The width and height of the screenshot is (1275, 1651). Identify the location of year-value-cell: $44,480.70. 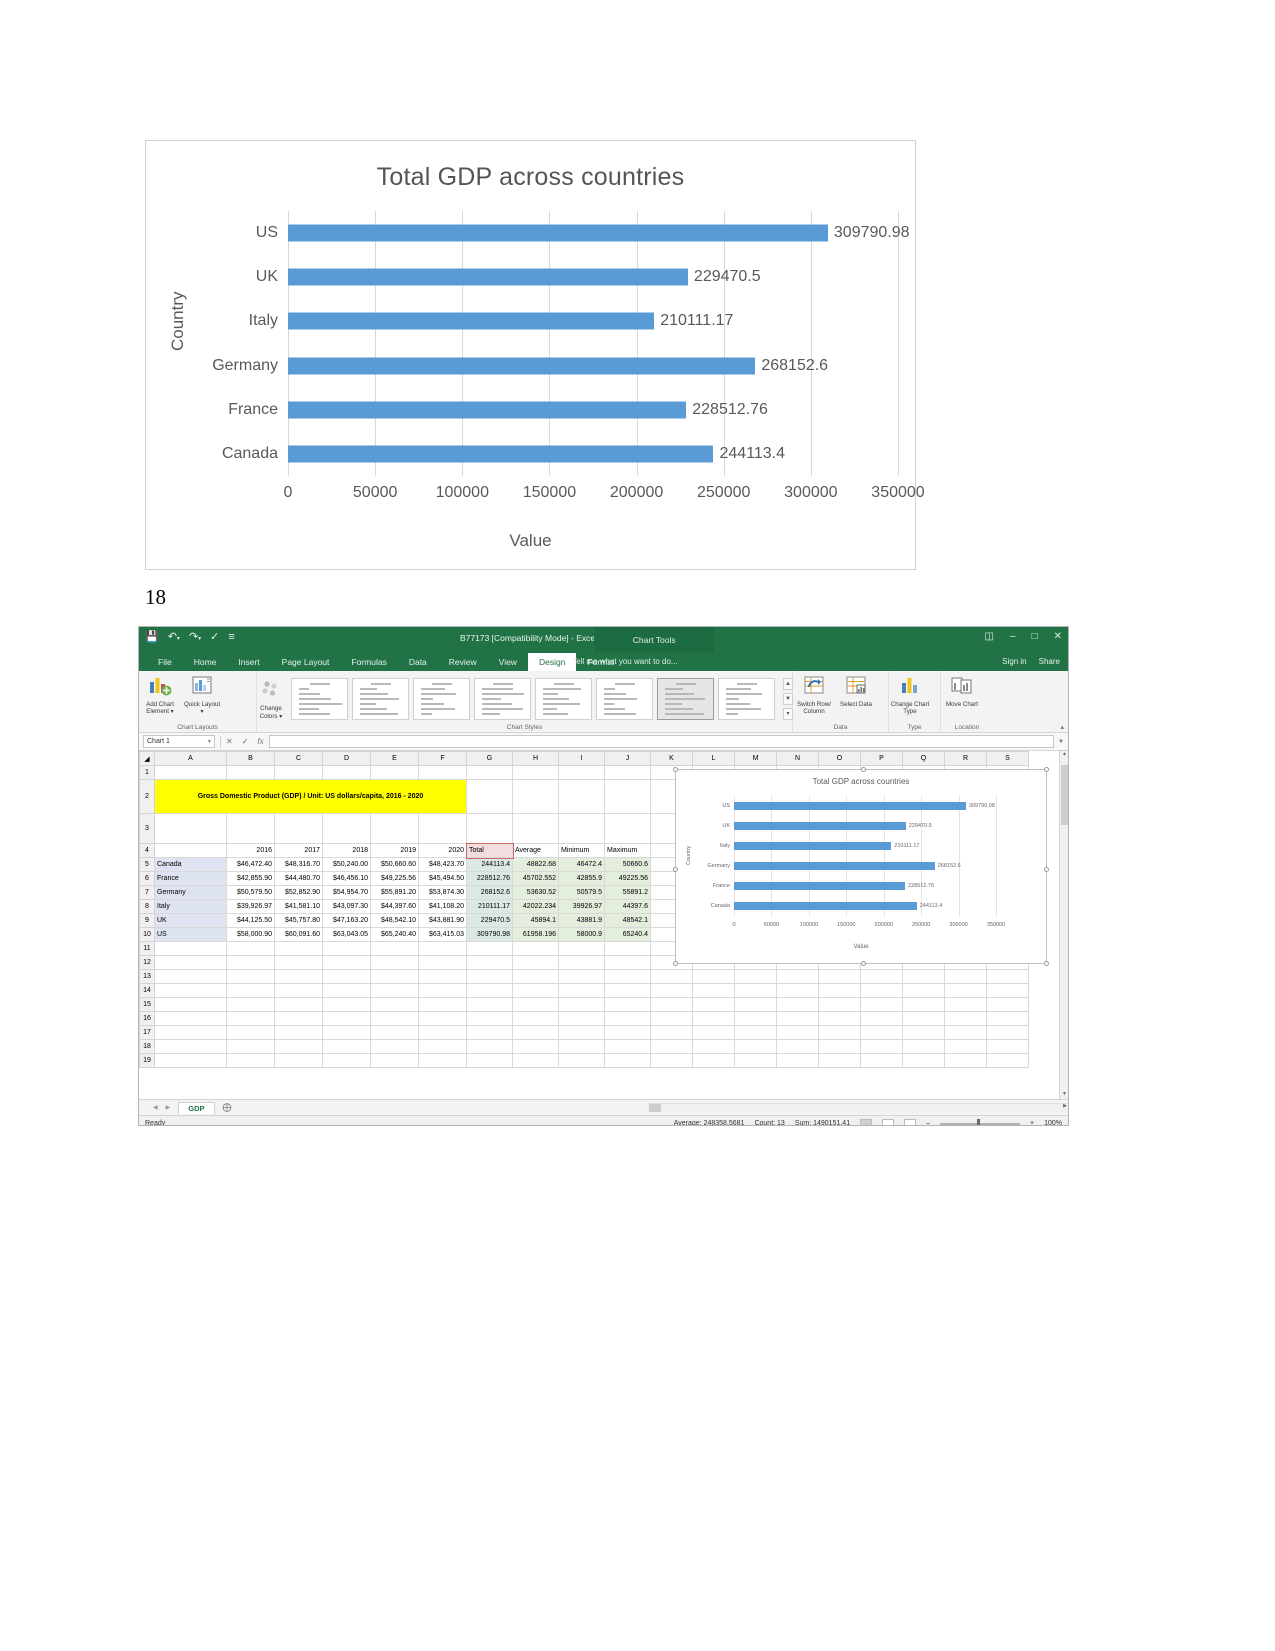
(298, 878).